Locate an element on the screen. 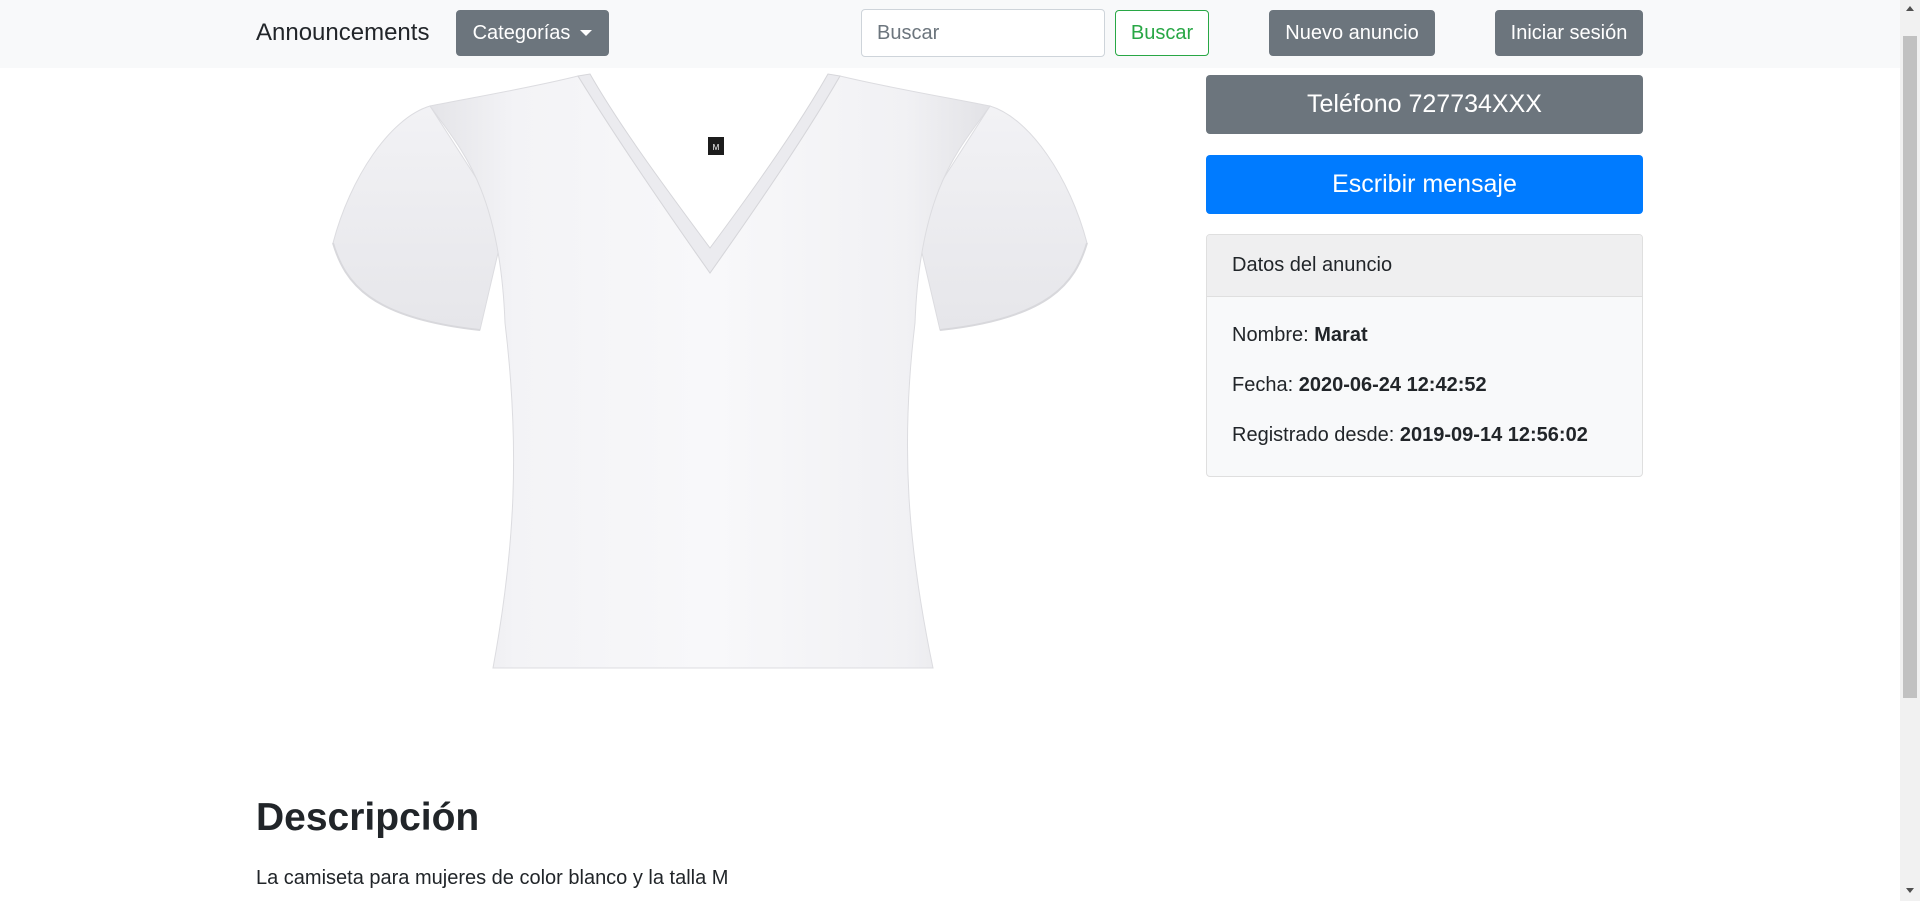  name-label: Nombre: is located at coordinates (1273, 335).